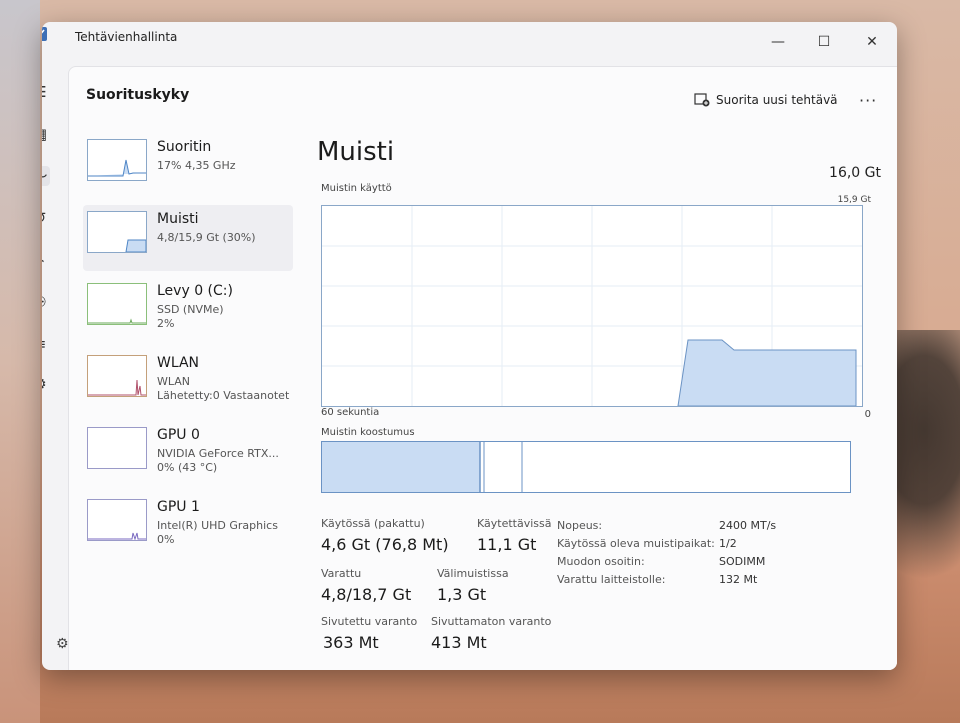 The width and height of the screenshot is (960, 723). I want to click on run-task-label: Suorita uusi tehtävä, so click(777, 100).